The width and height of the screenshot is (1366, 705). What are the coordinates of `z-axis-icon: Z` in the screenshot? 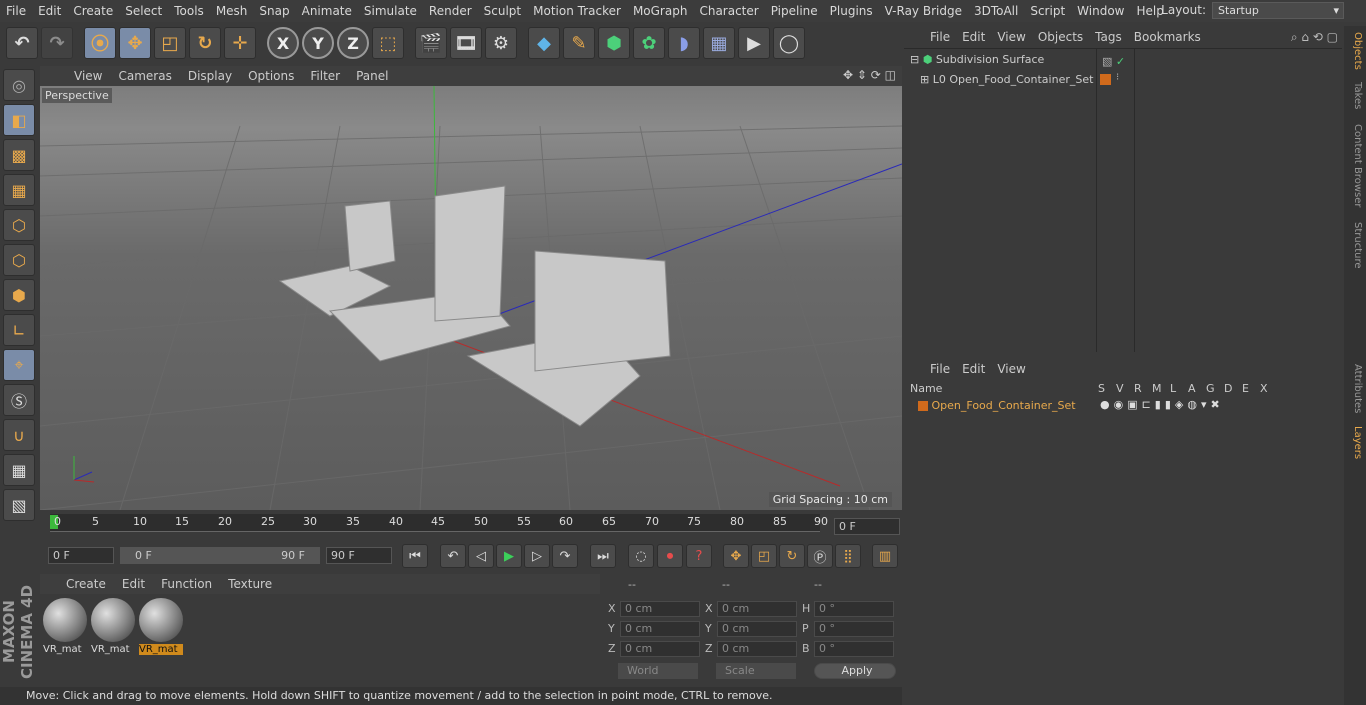 It's located at (353, 43).